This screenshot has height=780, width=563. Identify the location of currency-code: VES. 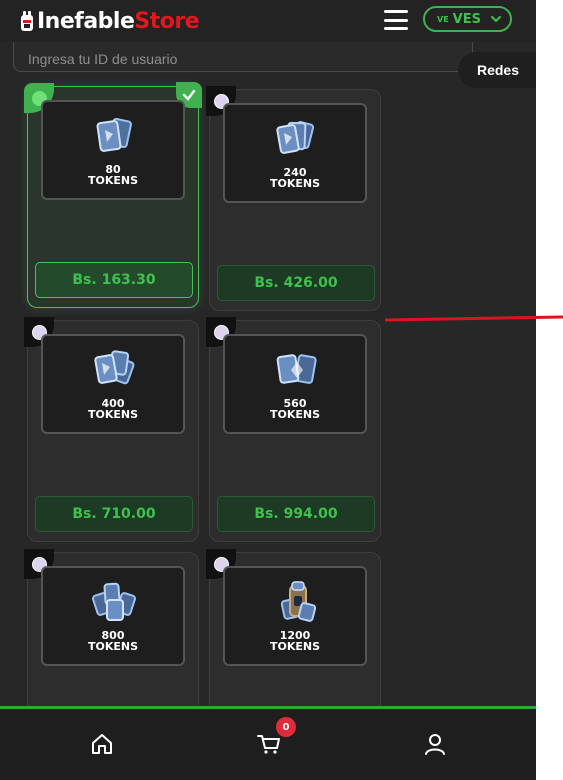
(466, 19).